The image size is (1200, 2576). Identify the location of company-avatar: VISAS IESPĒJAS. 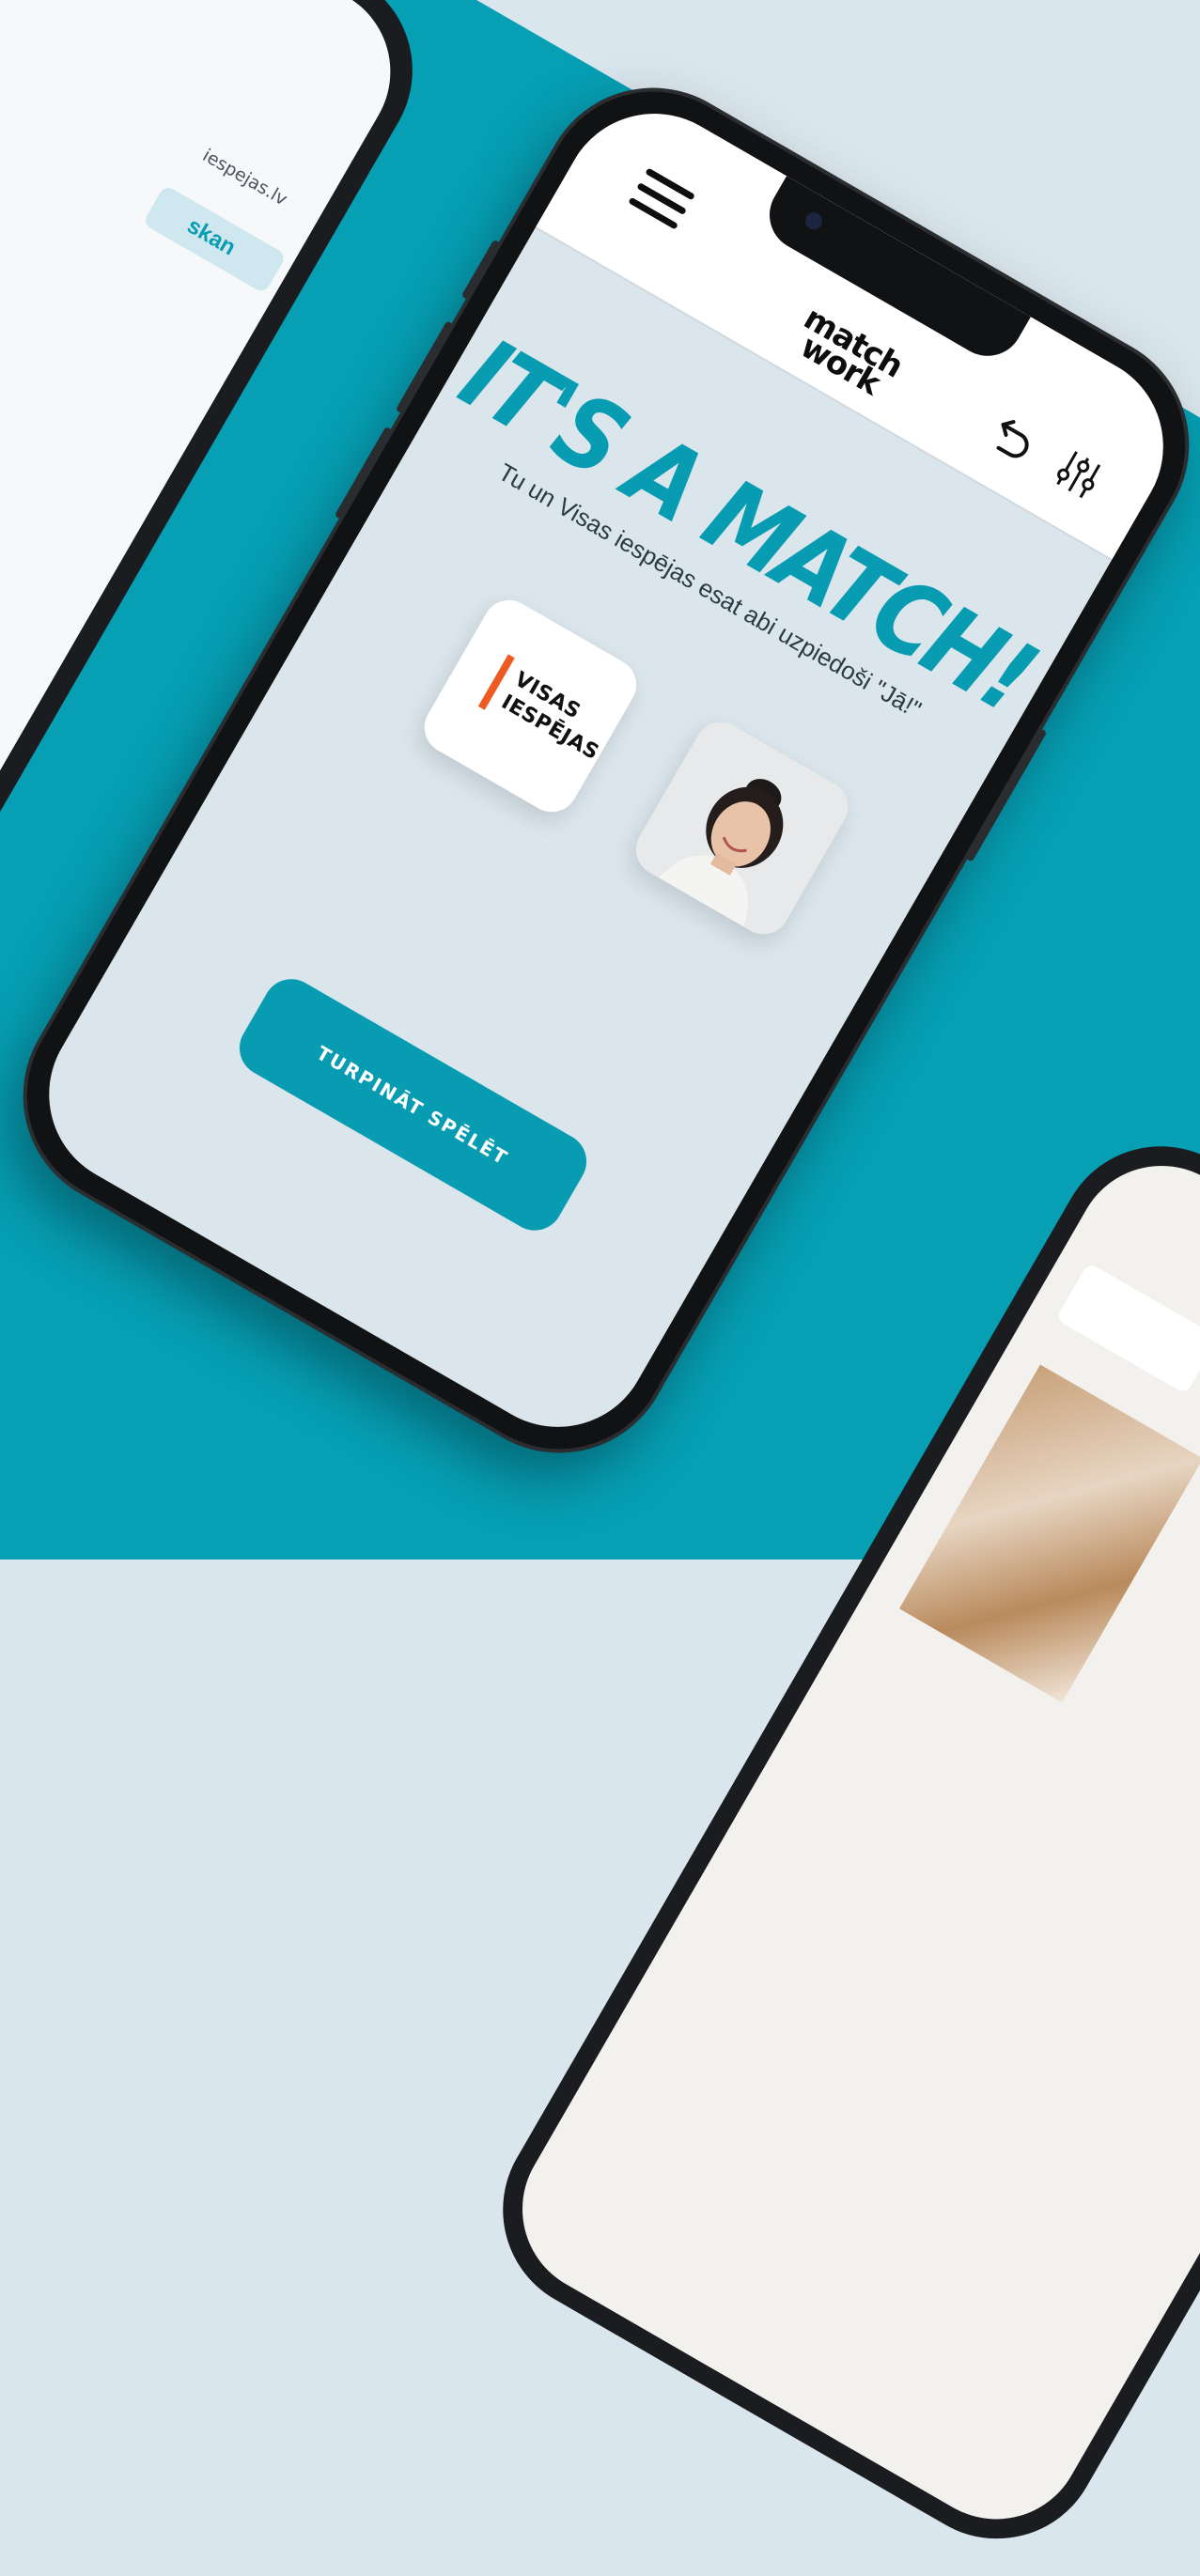
(530, 706).